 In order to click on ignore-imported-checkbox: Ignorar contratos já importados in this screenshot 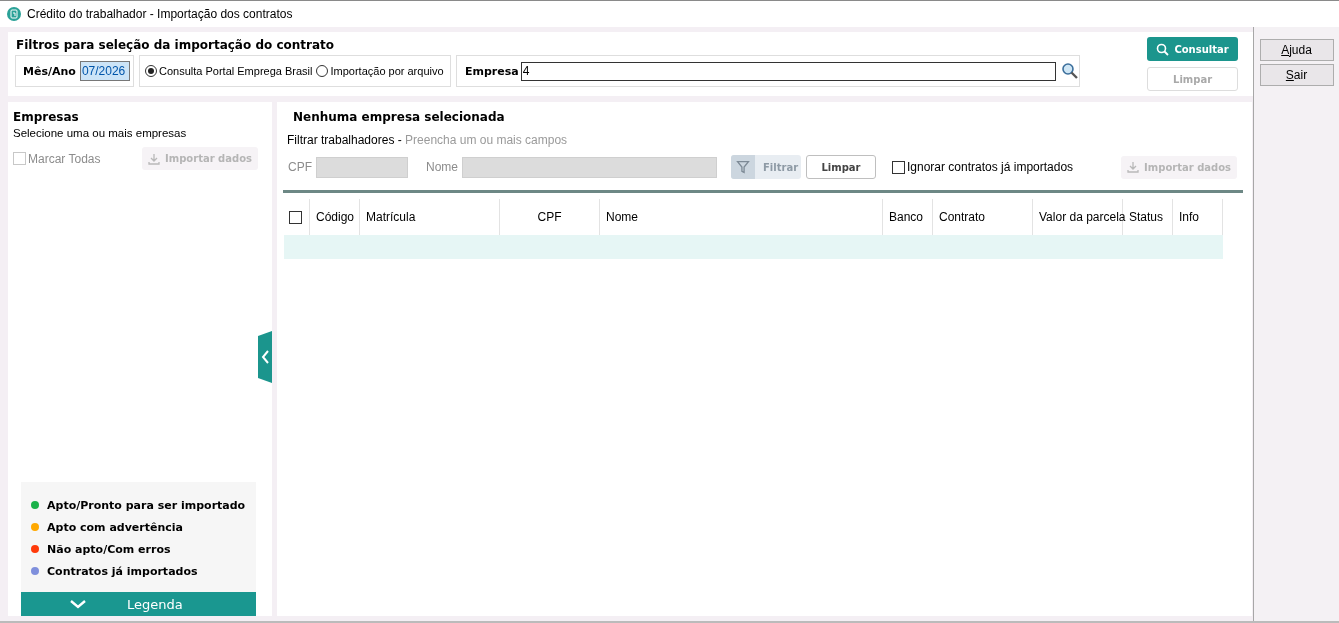, I will do `click(983, 167)`.